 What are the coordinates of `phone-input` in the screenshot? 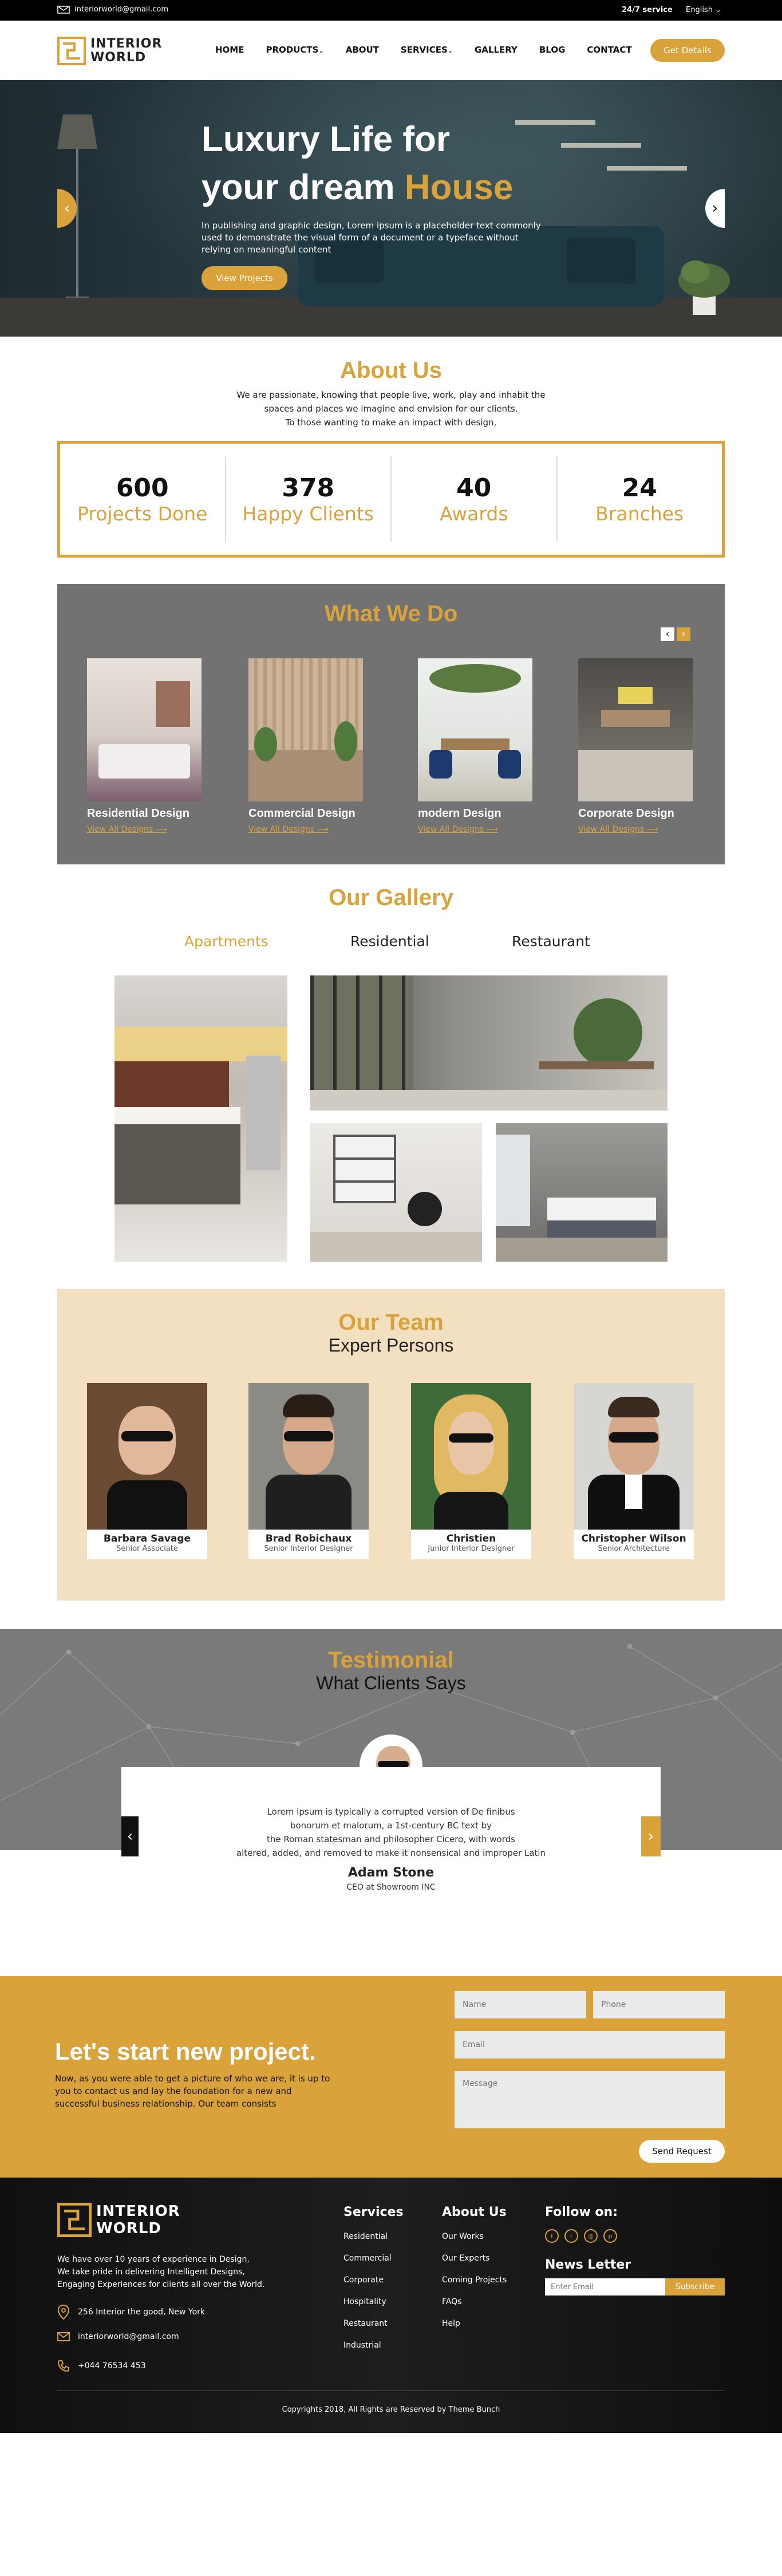 It's located at (659, 2004).